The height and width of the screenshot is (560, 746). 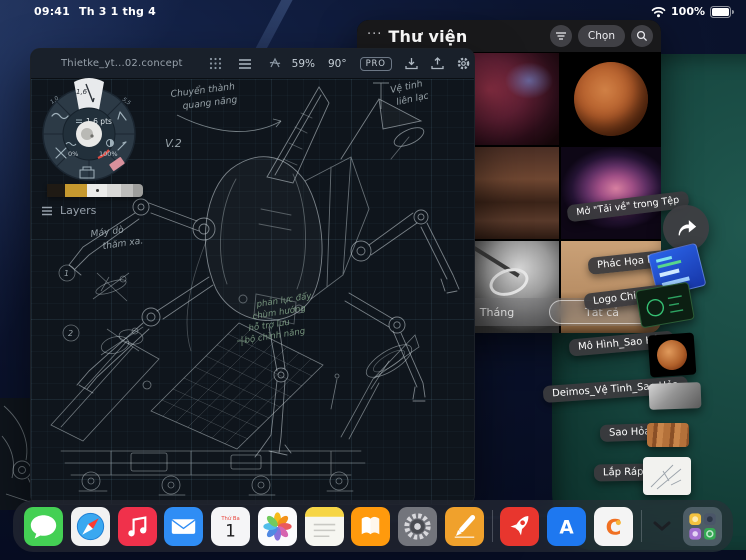 What do you see at coordinates (76, 190) in the screenshot?
I see `swatch-gold` at bounding box center [76, 190].